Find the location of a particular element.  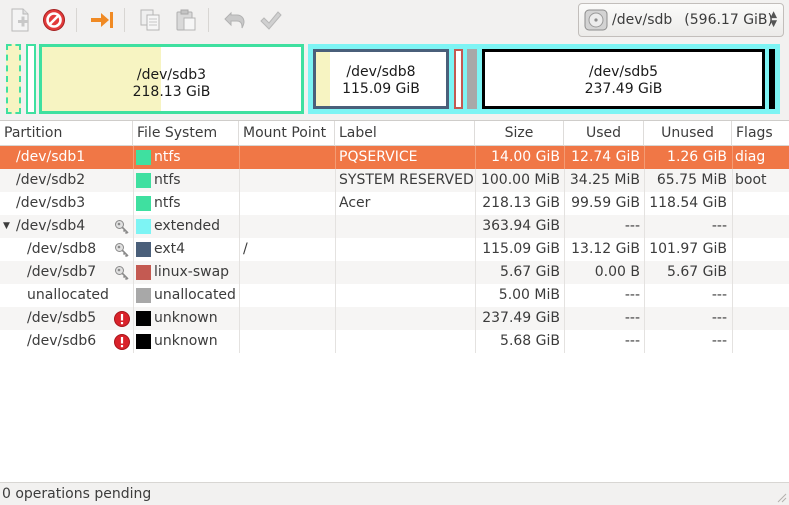

unused-cell: 1.26 GiB is located at coordinates (697, 157).